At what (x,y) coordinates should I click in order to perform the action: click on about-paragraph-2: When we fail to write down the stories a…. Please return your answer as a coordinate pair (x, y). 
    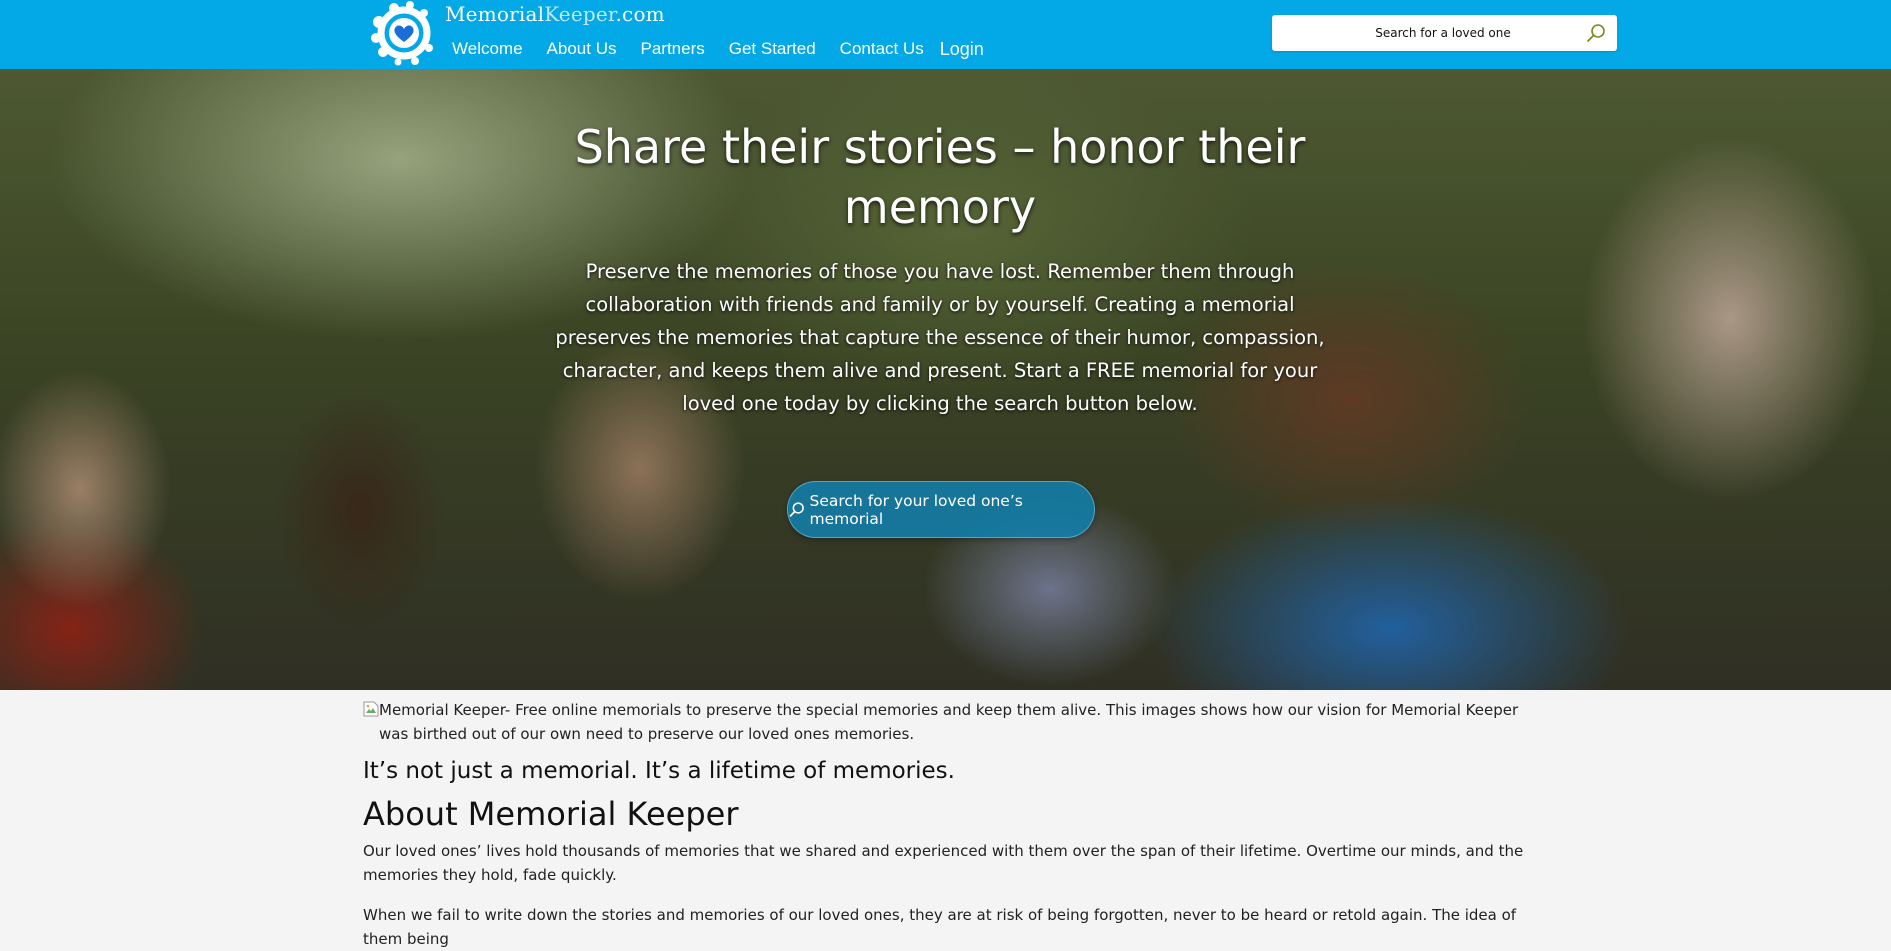
    Looking at the image, I should click on (940, 927).